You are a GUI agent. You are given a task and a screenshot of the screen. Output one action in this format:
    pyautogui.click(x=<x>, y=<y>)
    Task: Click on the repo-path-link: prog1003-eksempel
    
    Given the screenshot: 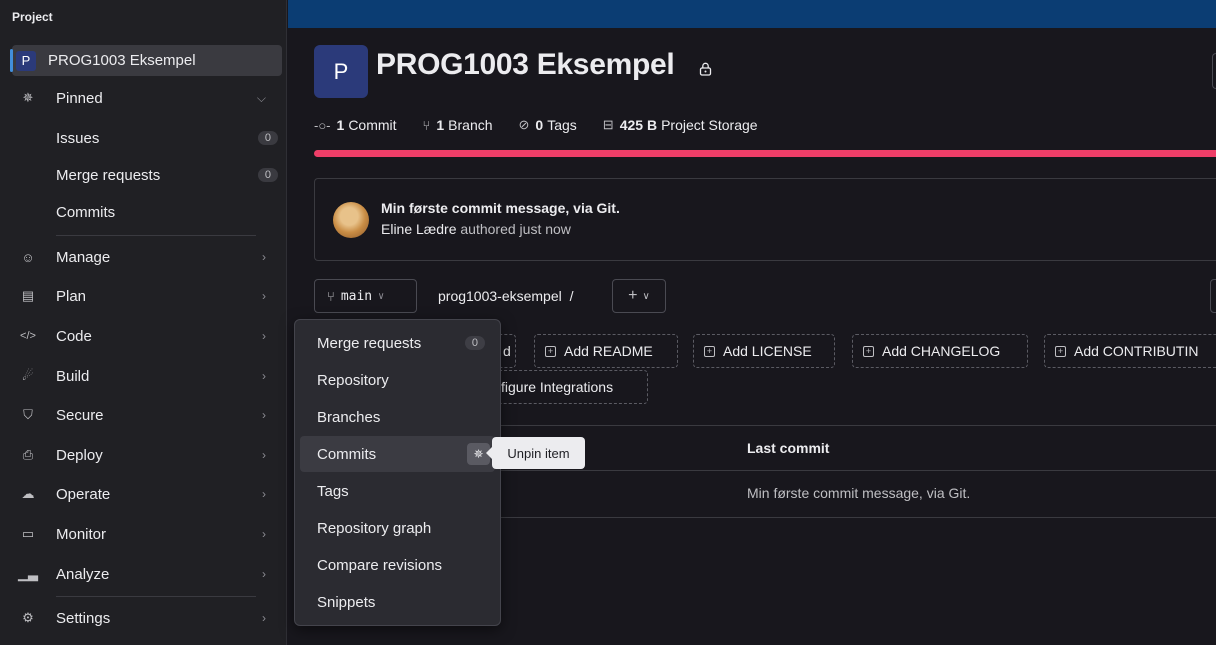 What is the action you would take?
    pyautogui.click(x=500, y=296)
    